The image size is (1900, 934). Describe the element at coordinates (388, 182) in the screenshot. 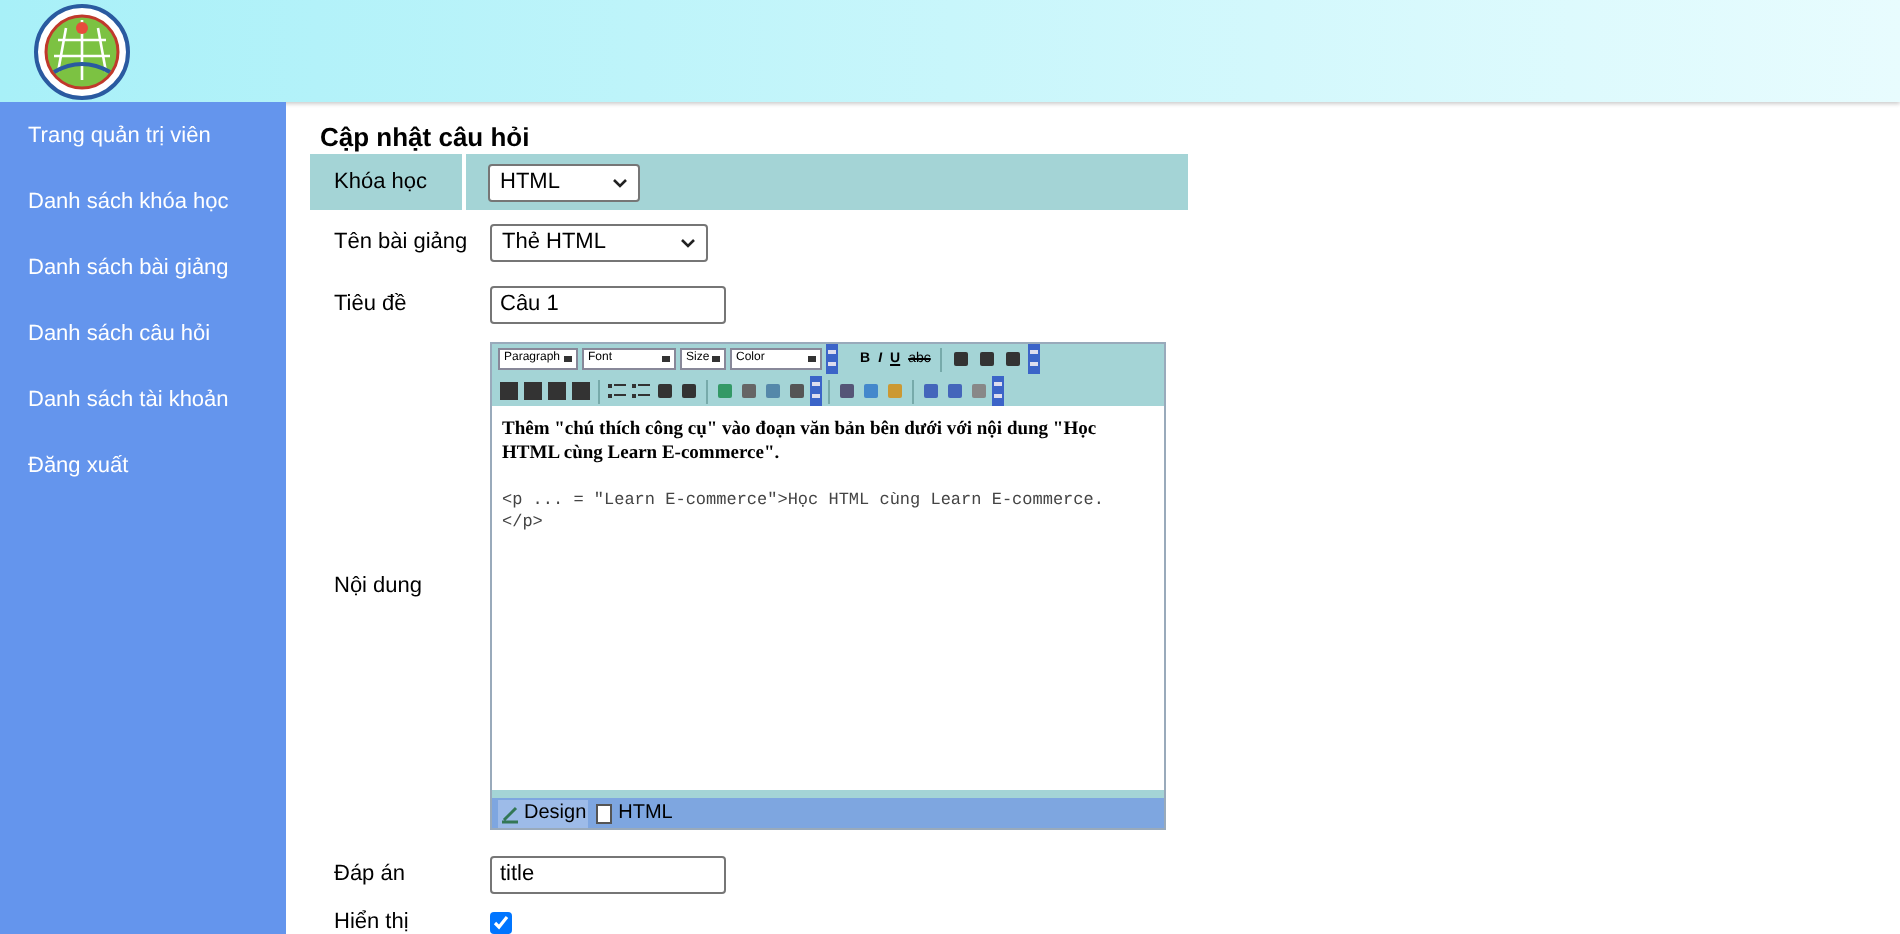

I see `field-label: Khóa học` at that location.